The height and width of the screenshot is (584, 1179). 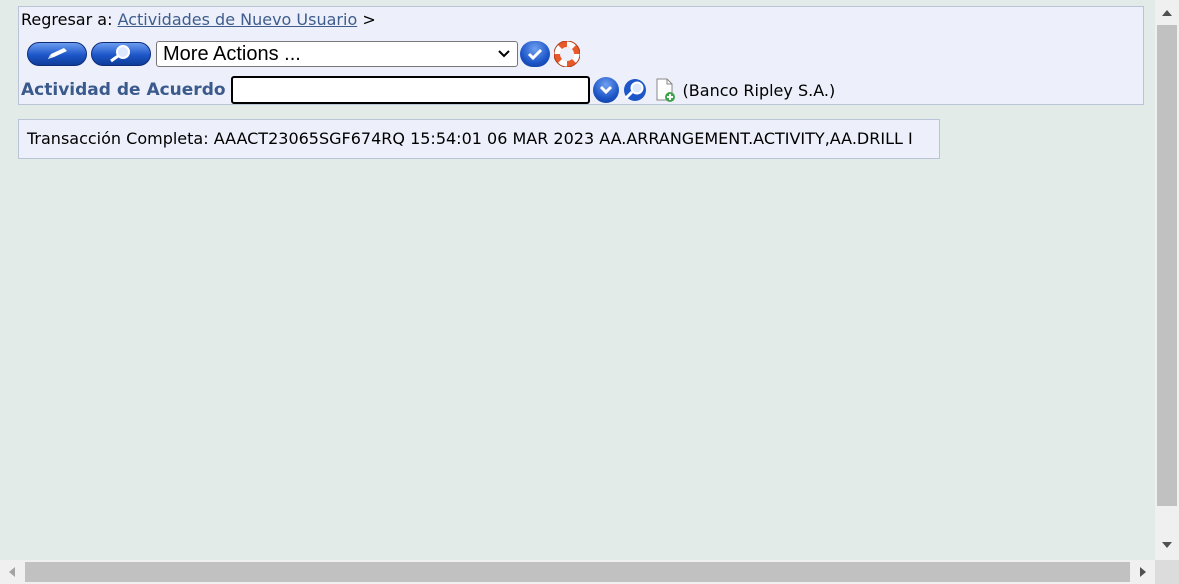 What do you see at coordinates (1167, 265) in the screenshot?
I see `vertical-scroll-thumb` at bounding box center [1167, 265].